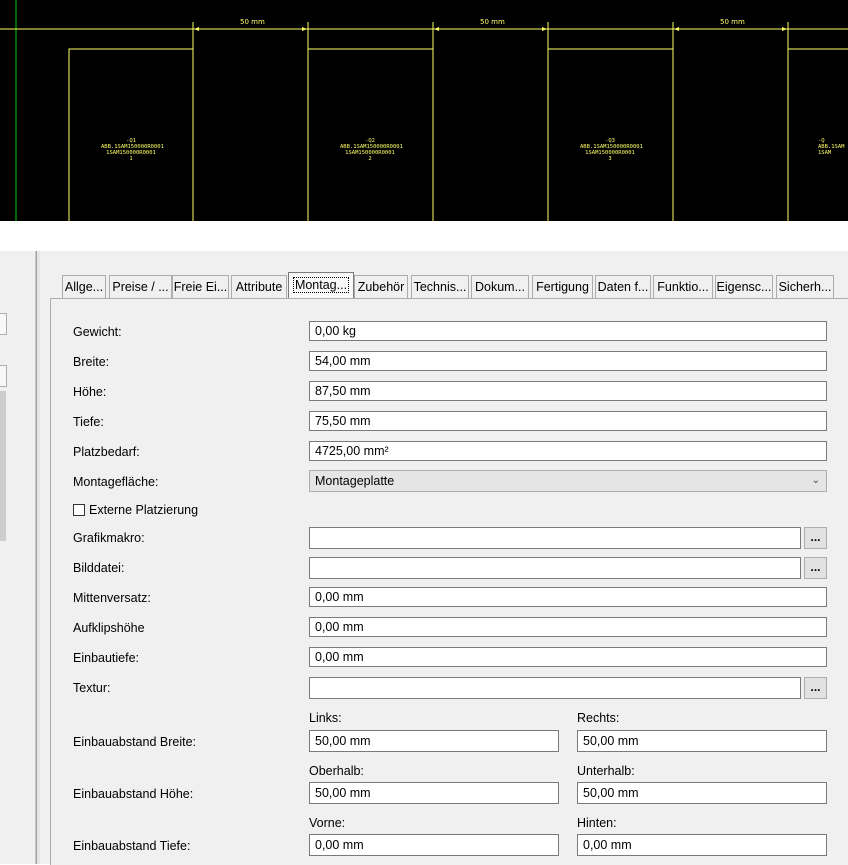  I want to click on mittenversatz-field: 0,00 mm, so click(568, 597).